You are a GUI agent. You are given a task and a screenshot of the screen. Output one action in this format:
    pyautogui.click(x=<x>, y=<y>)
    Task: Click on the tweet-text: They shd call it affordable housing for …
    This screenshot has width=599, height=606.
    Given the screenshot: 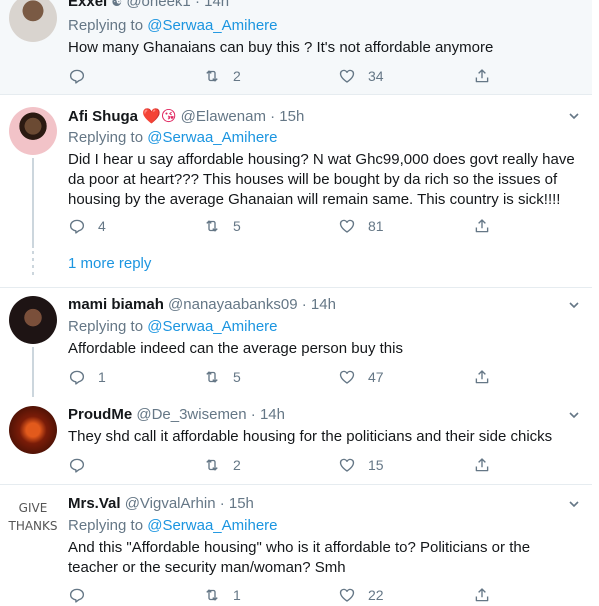 What is the action you would take?
    pyautogui.click(x=310, y=436)
    